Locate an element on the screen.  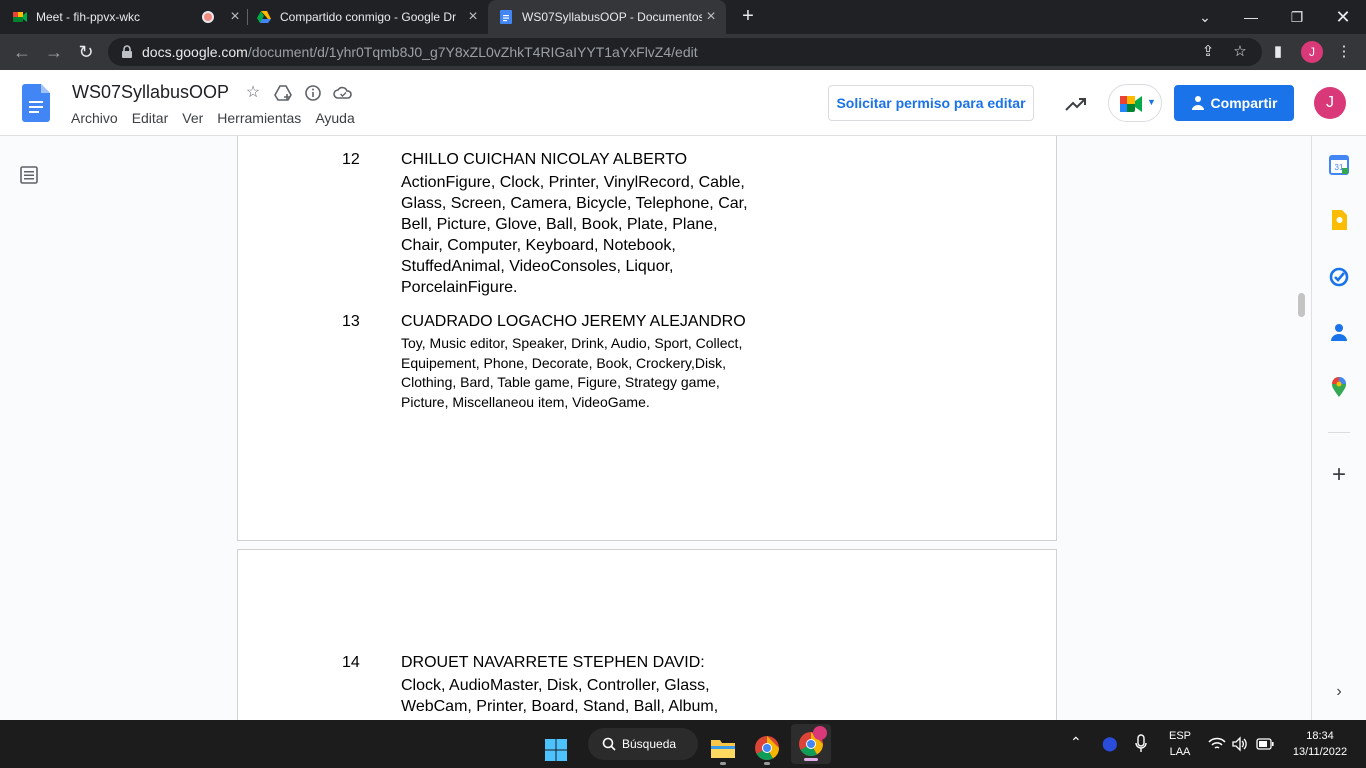
battery-icon is located at coordinates (1265, 744).